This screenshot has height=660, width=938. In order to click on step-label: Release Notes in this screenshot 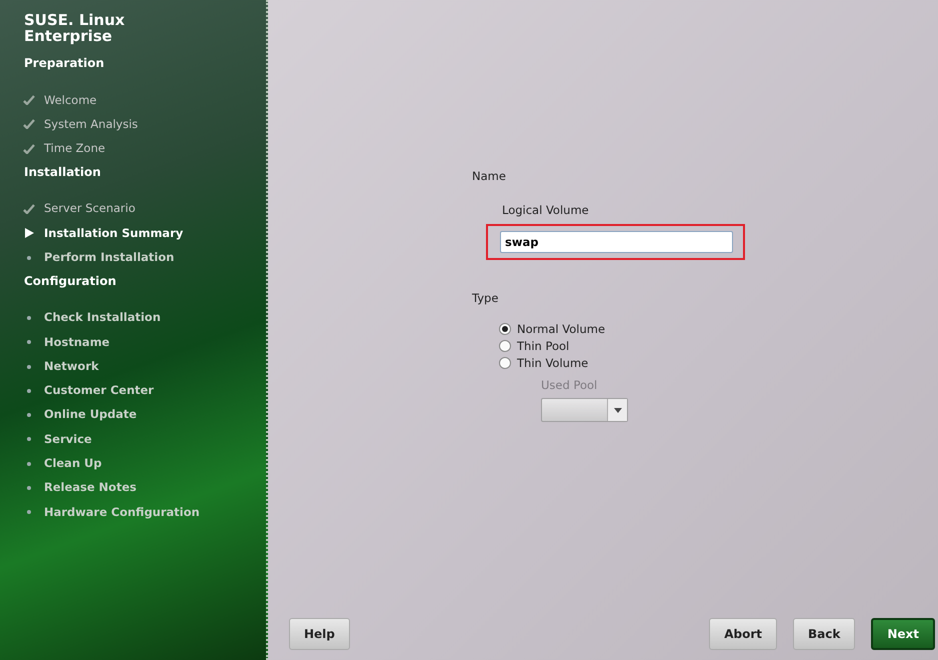, I will do `click(90, 487)`.